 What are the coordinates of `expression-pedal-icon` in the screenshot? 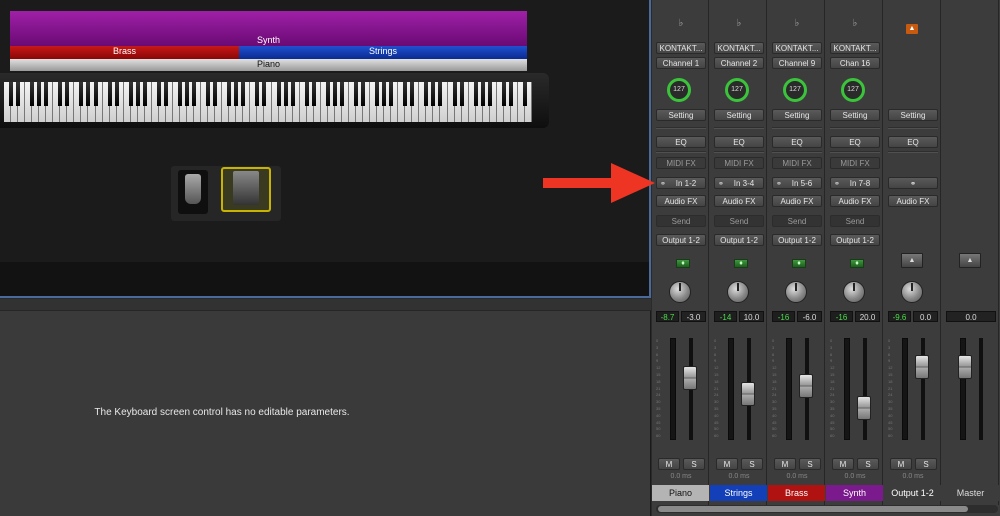 It's located at (246, 189).